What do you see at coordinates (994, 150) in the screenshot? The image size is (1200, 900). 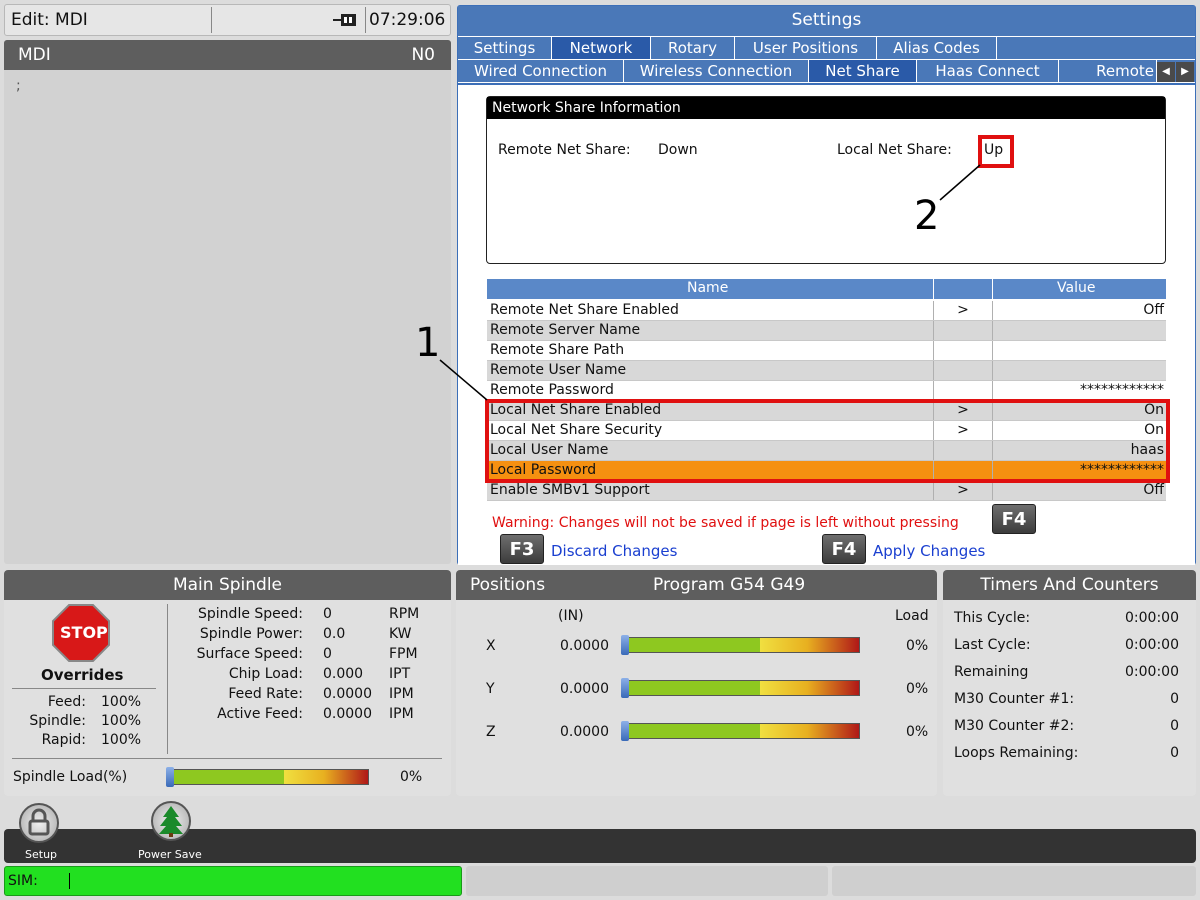 I see `local-net-share-value: Up` at bounding box center [994, 150].